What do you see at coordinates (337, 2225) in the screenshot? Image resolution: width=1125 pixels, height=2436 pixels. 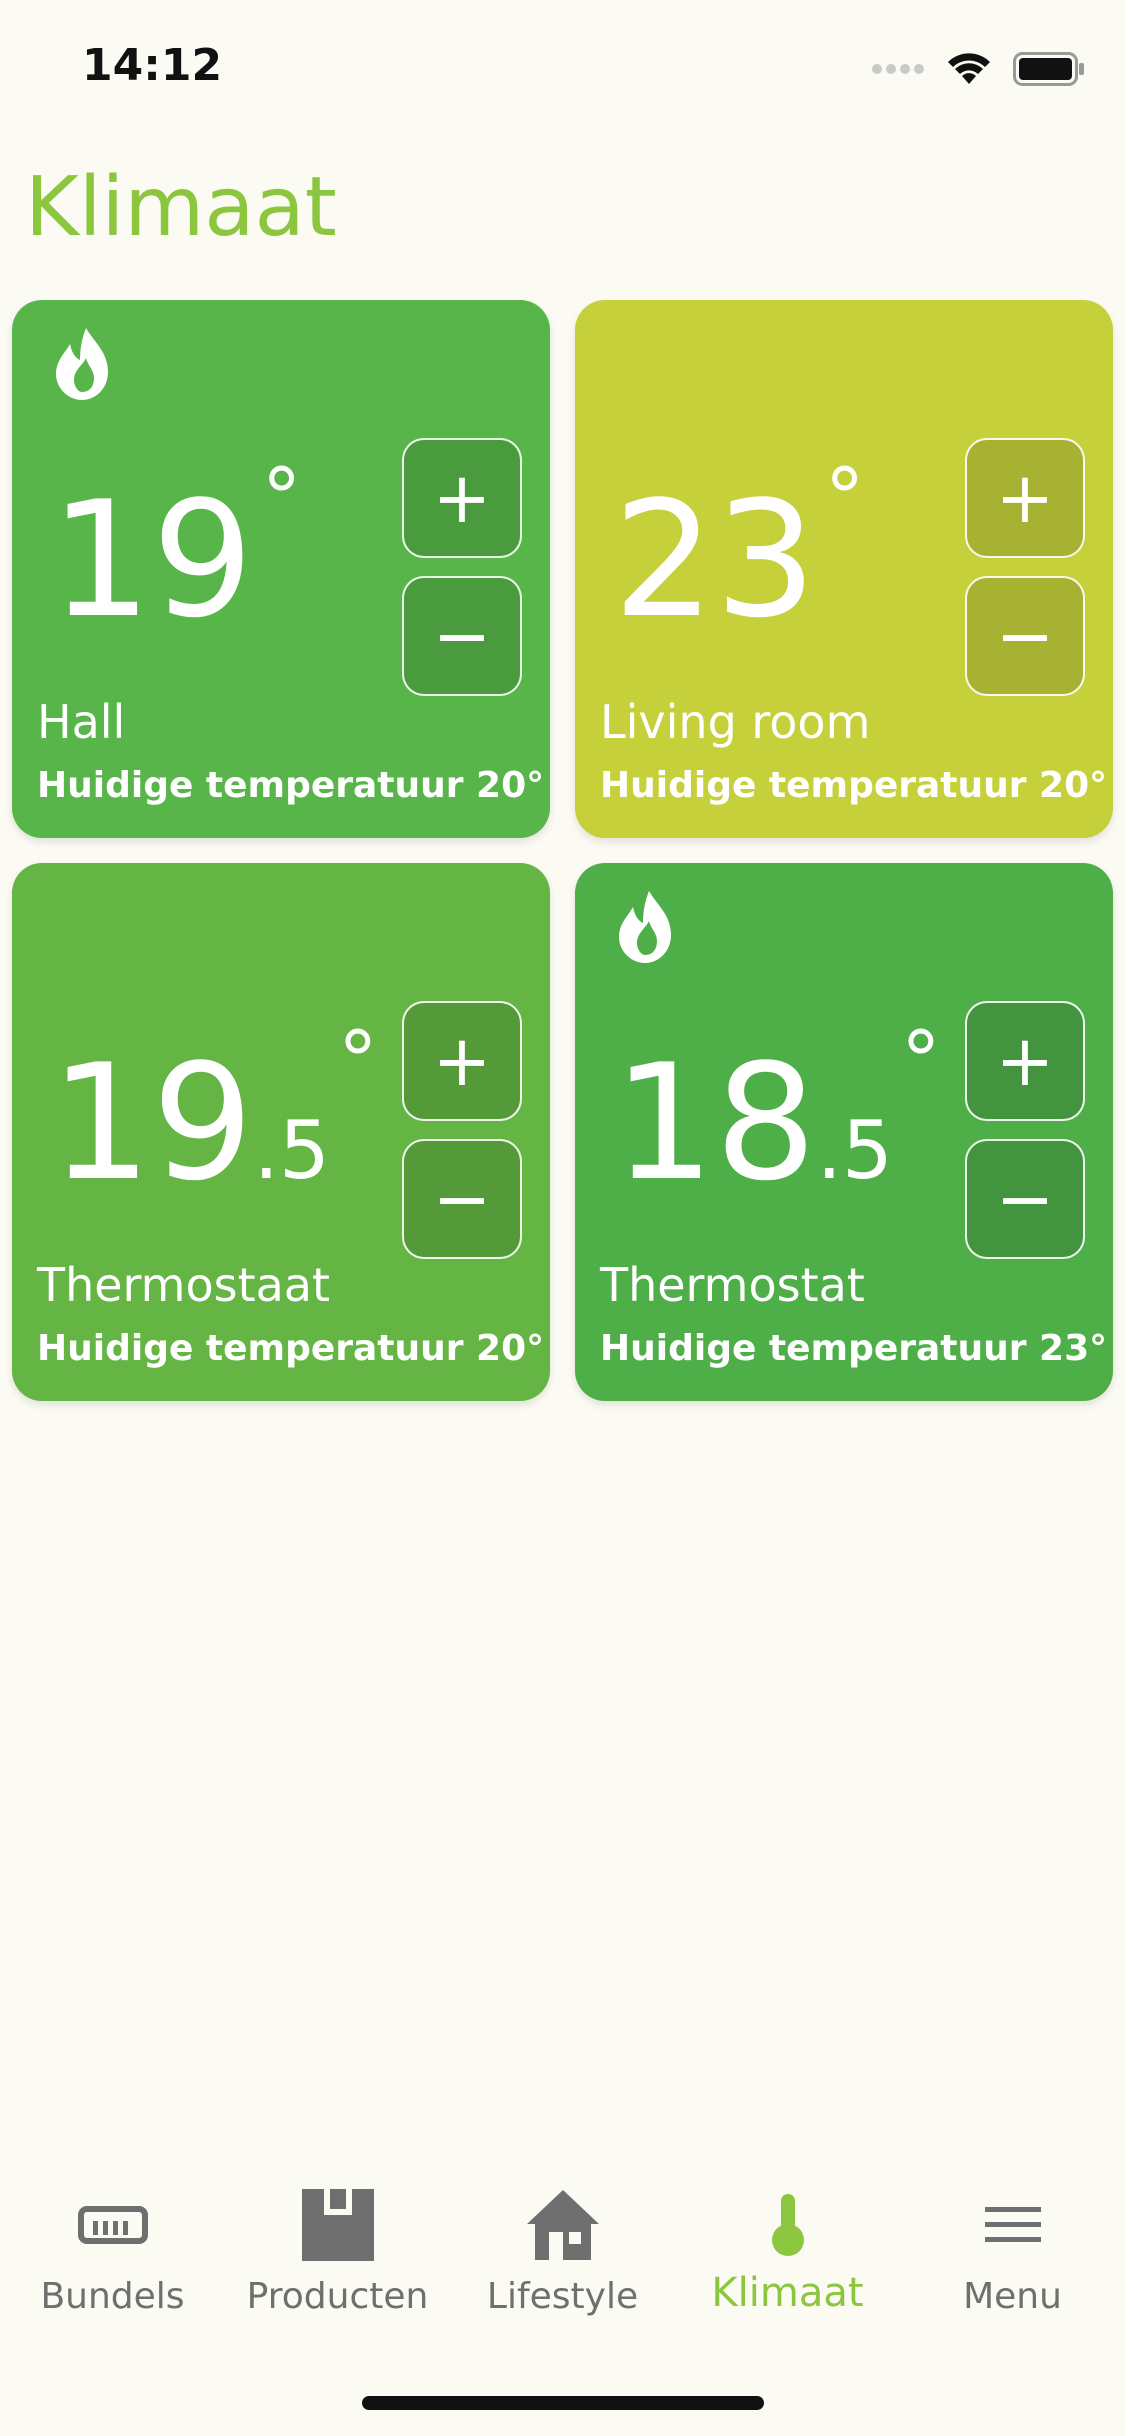 I see `box-icon` at bounding box center [337, 2225].